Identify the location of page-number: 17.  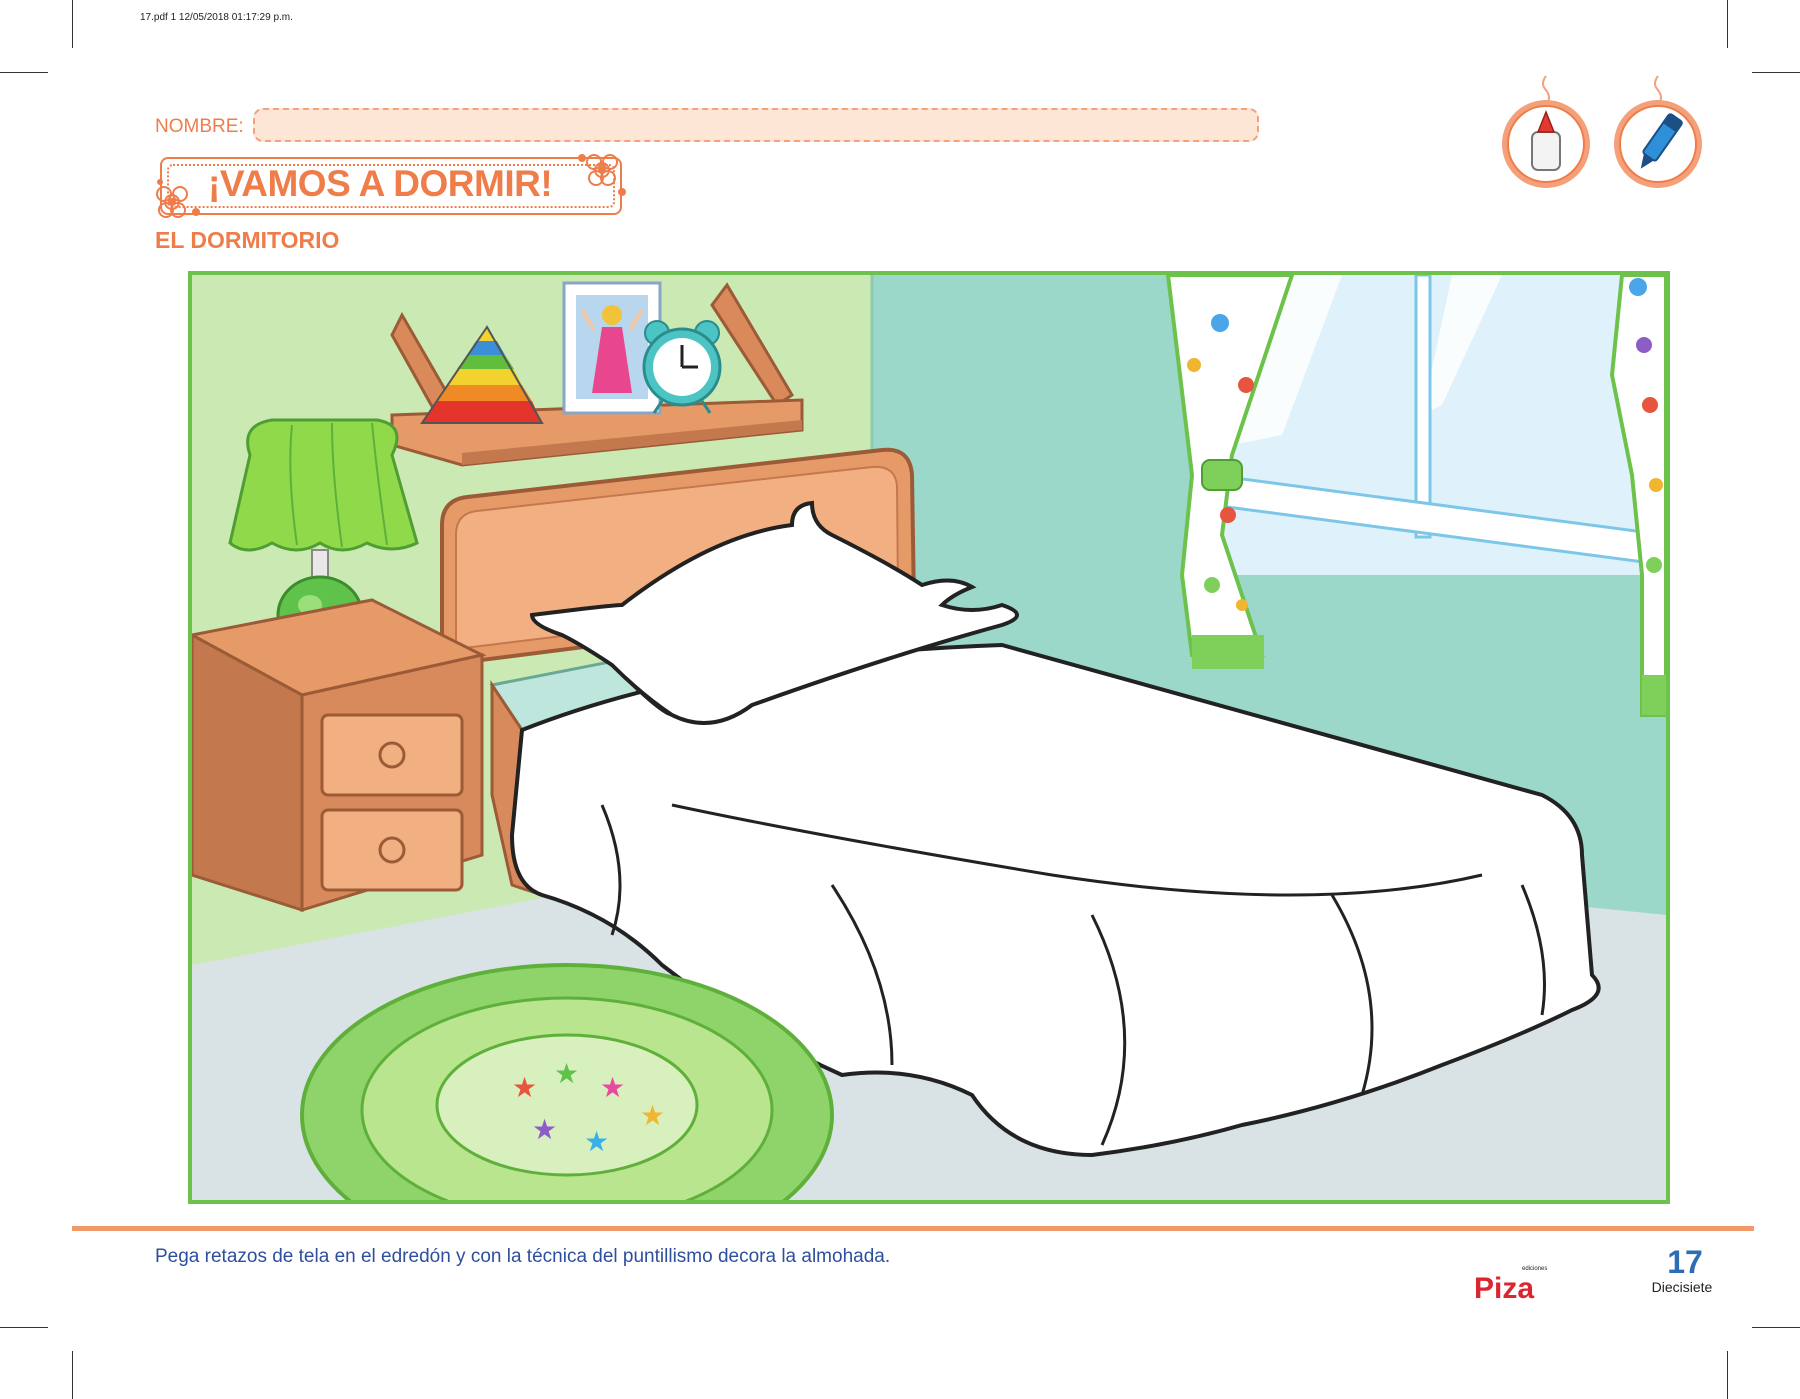
(1685, 1262).